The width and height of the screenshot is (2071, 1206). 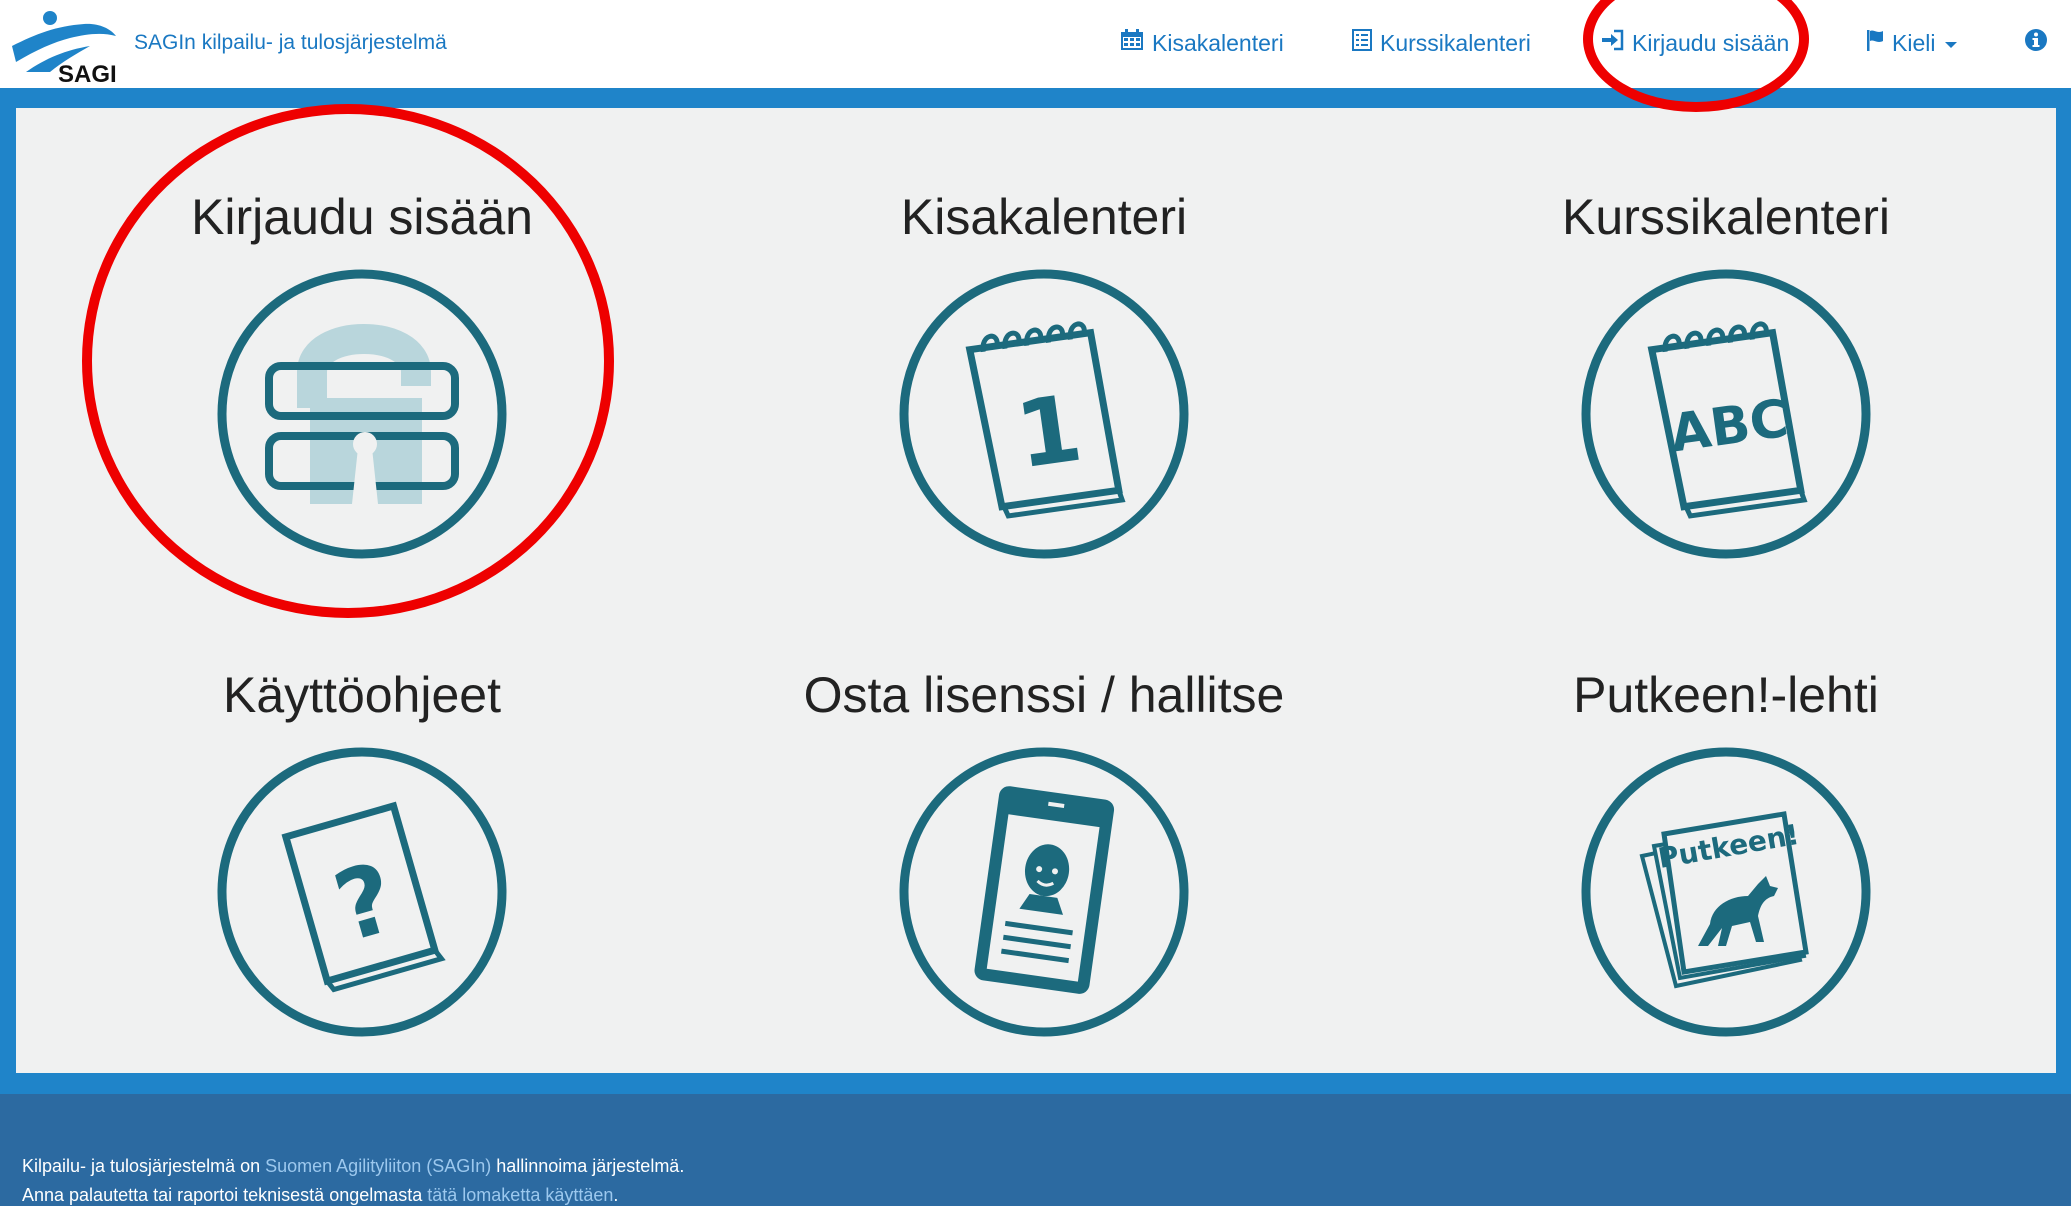 What do you see at coordinates (1726, 217) in the screenshot?
I see `tile-title: Kurssikalenteri` at bounding box center [1726, 217].